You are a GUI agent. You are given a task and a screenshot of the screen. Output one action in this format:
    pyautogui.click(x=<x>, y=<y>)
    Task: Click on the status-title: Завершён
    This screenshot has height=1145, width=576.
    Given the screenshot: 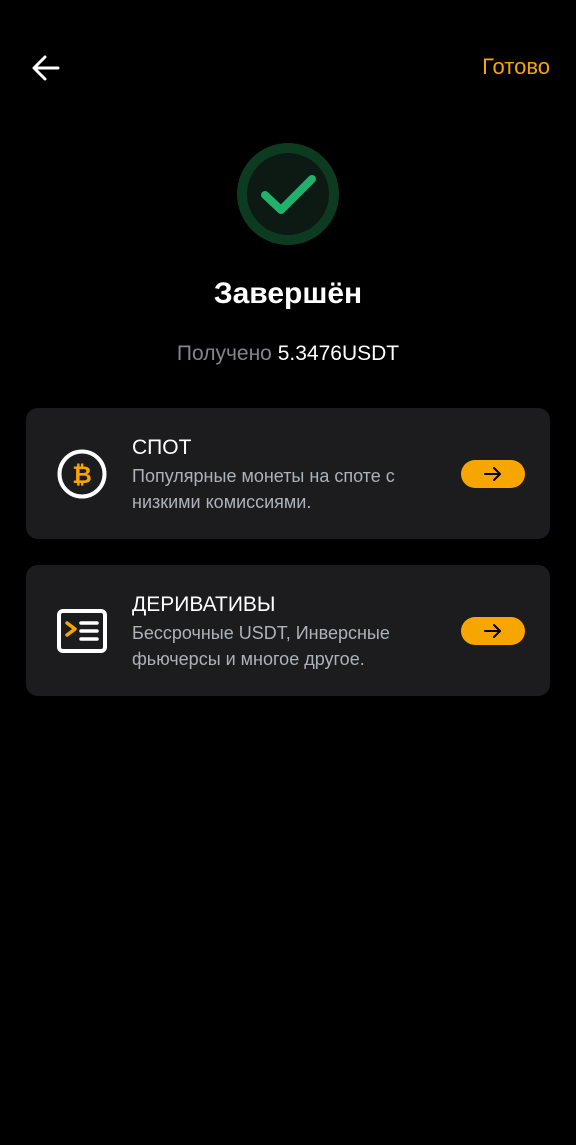 What is the action you would take?
    pyautogui.click(x=288, y=293)
    